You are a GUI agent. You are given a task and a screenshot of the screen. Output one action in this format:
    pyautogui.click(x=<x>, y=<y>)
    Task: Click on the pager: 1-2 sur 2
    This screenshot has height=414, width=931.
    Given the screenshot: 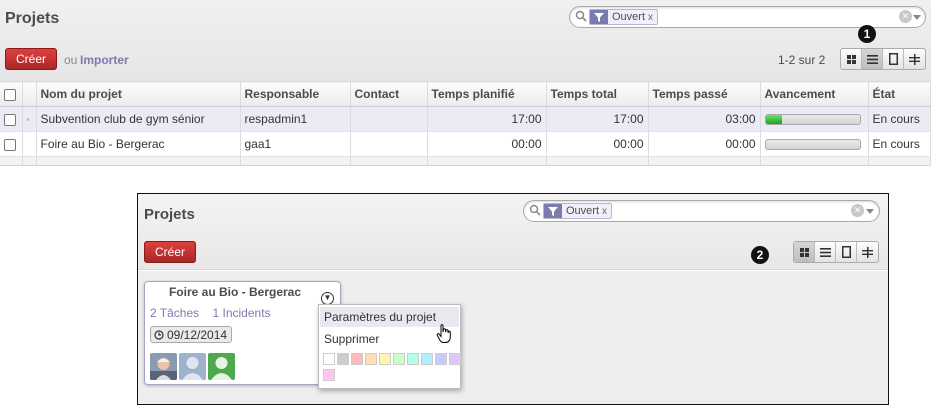 What is the action you would take?
    pyautogui.click(x=802, y=60)
    